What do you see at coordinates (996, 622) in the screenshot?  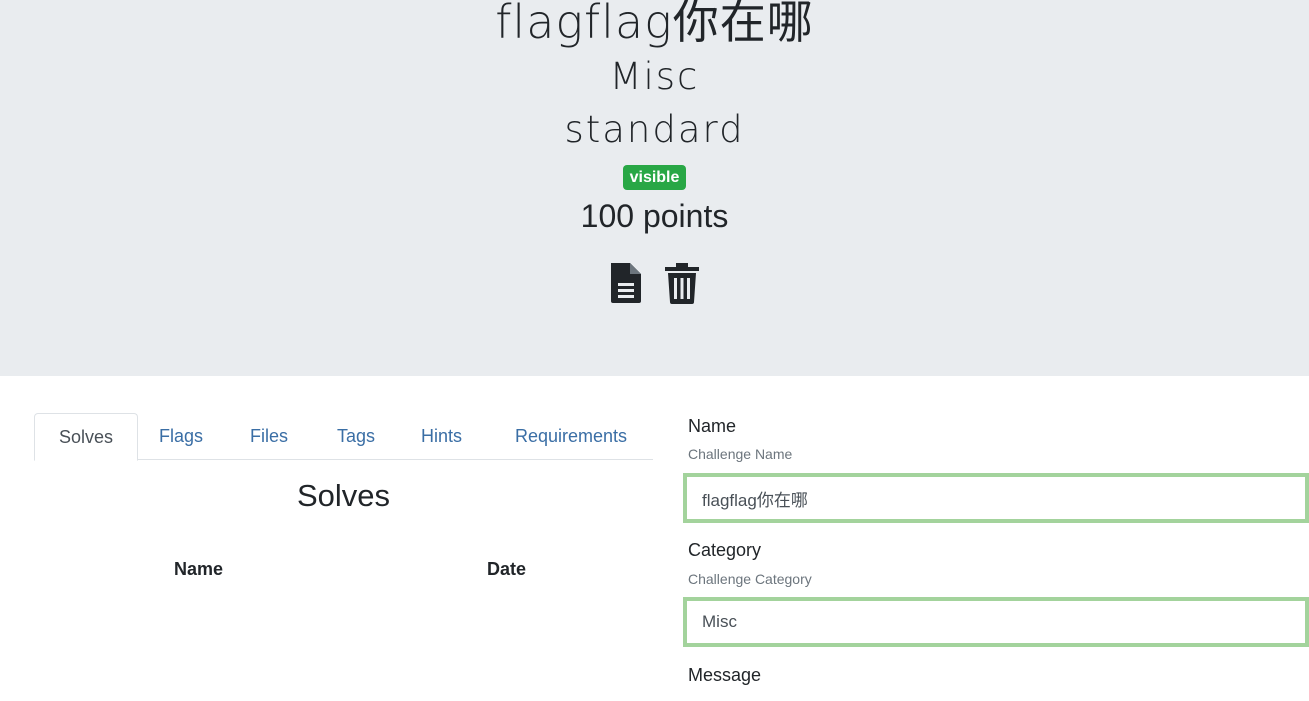 I see `category-input` at bounding box center [996, 622].